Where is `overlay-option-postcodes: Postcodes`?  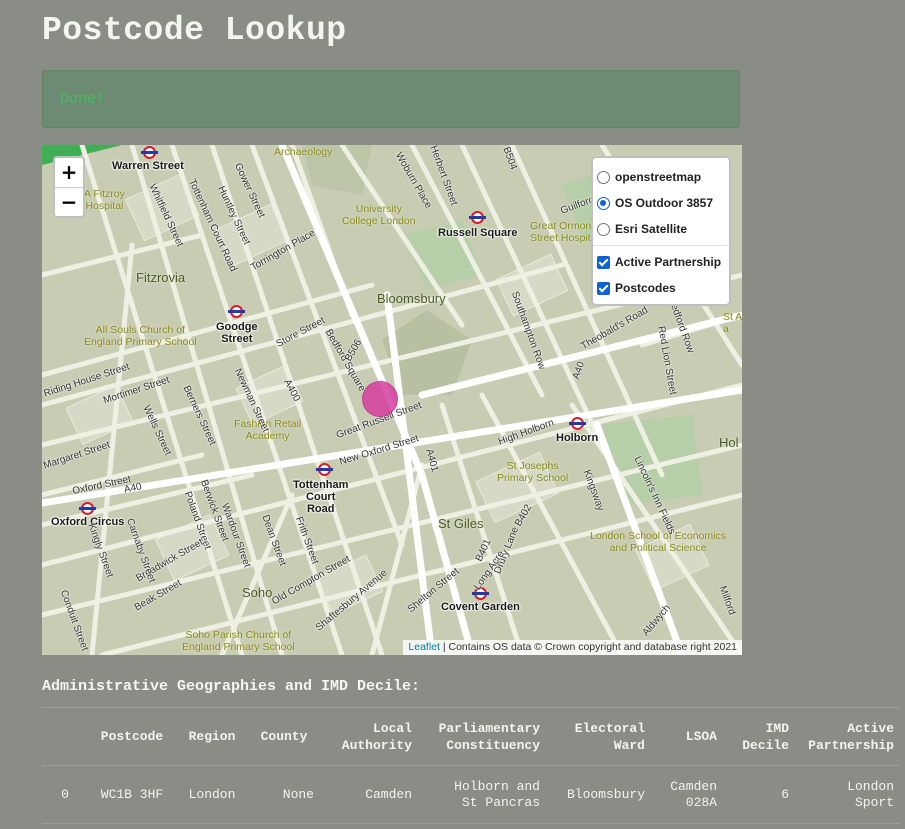 overlay-option-postcodes: Postcodes is located at coordinates (663, 288).